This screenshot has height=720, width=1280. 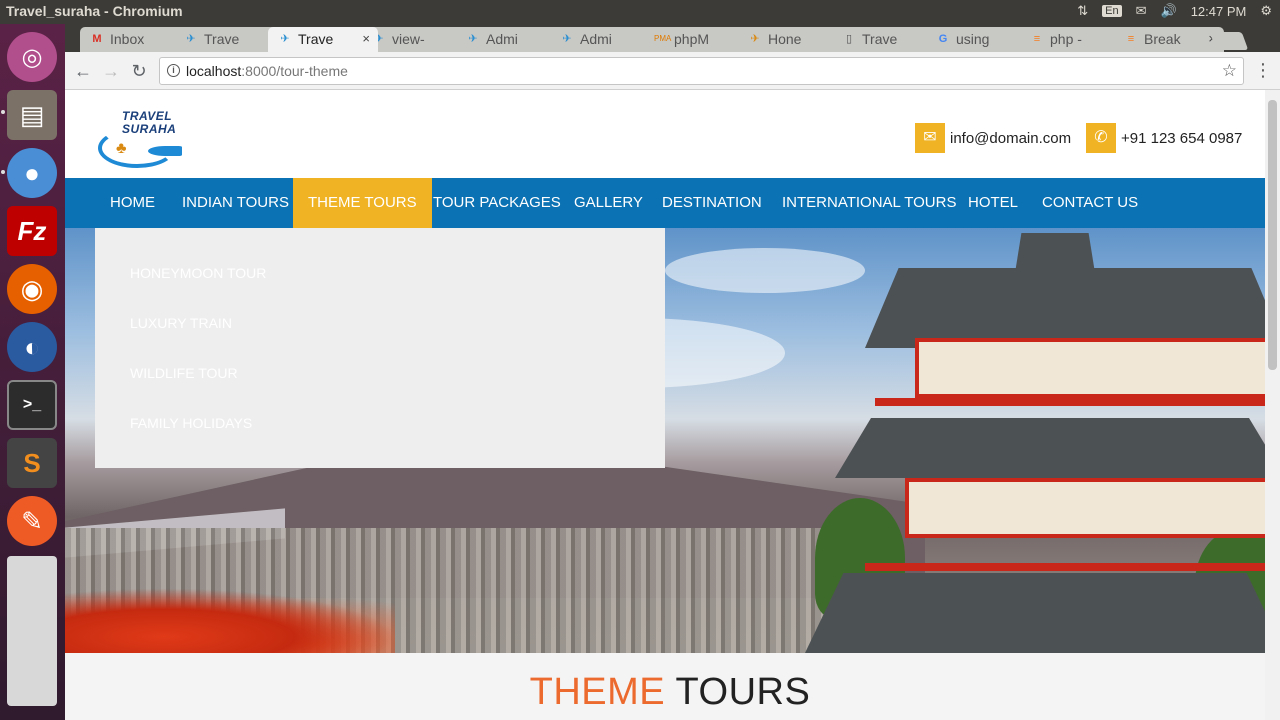 I want to click on autumn-foliage, so click(x=230, y=620).